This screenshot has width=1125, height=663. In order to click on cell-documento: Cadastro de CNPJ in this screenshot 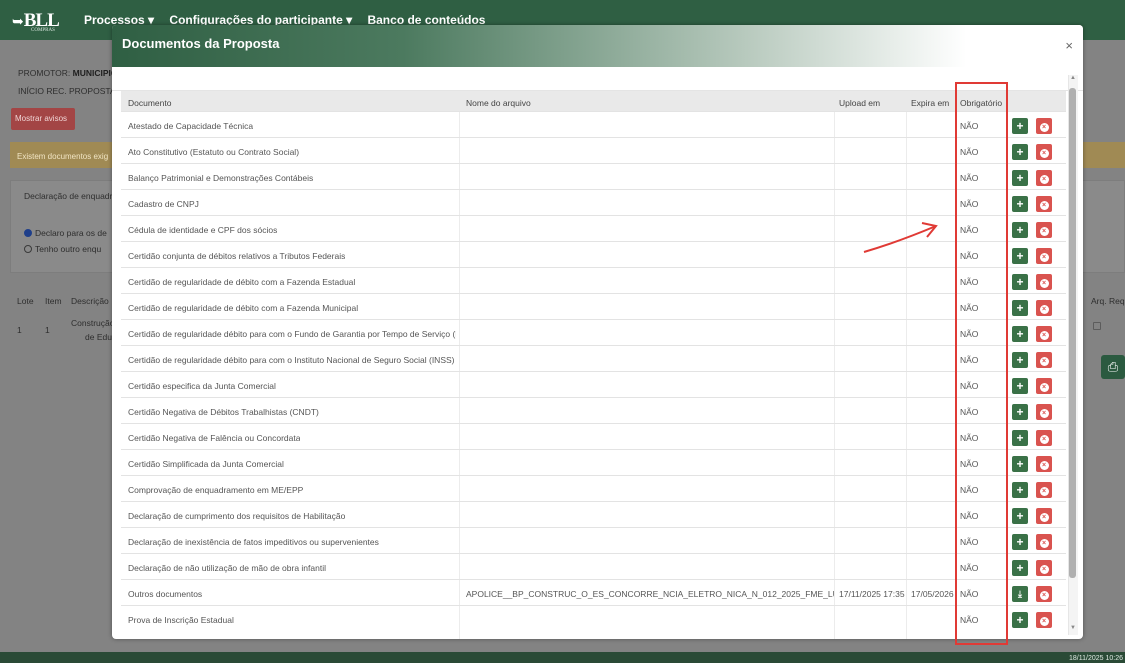, I will do `click(163, 204)`.